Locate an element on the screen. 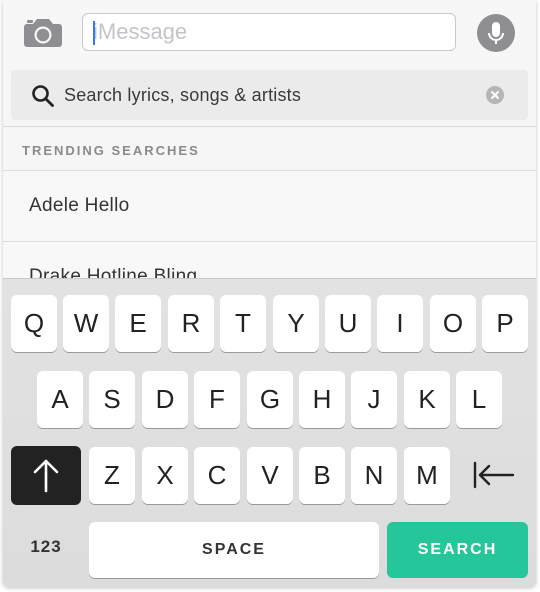 This screenshot has height=592, width=540. microphone-button is located at coordinates (496, 33).